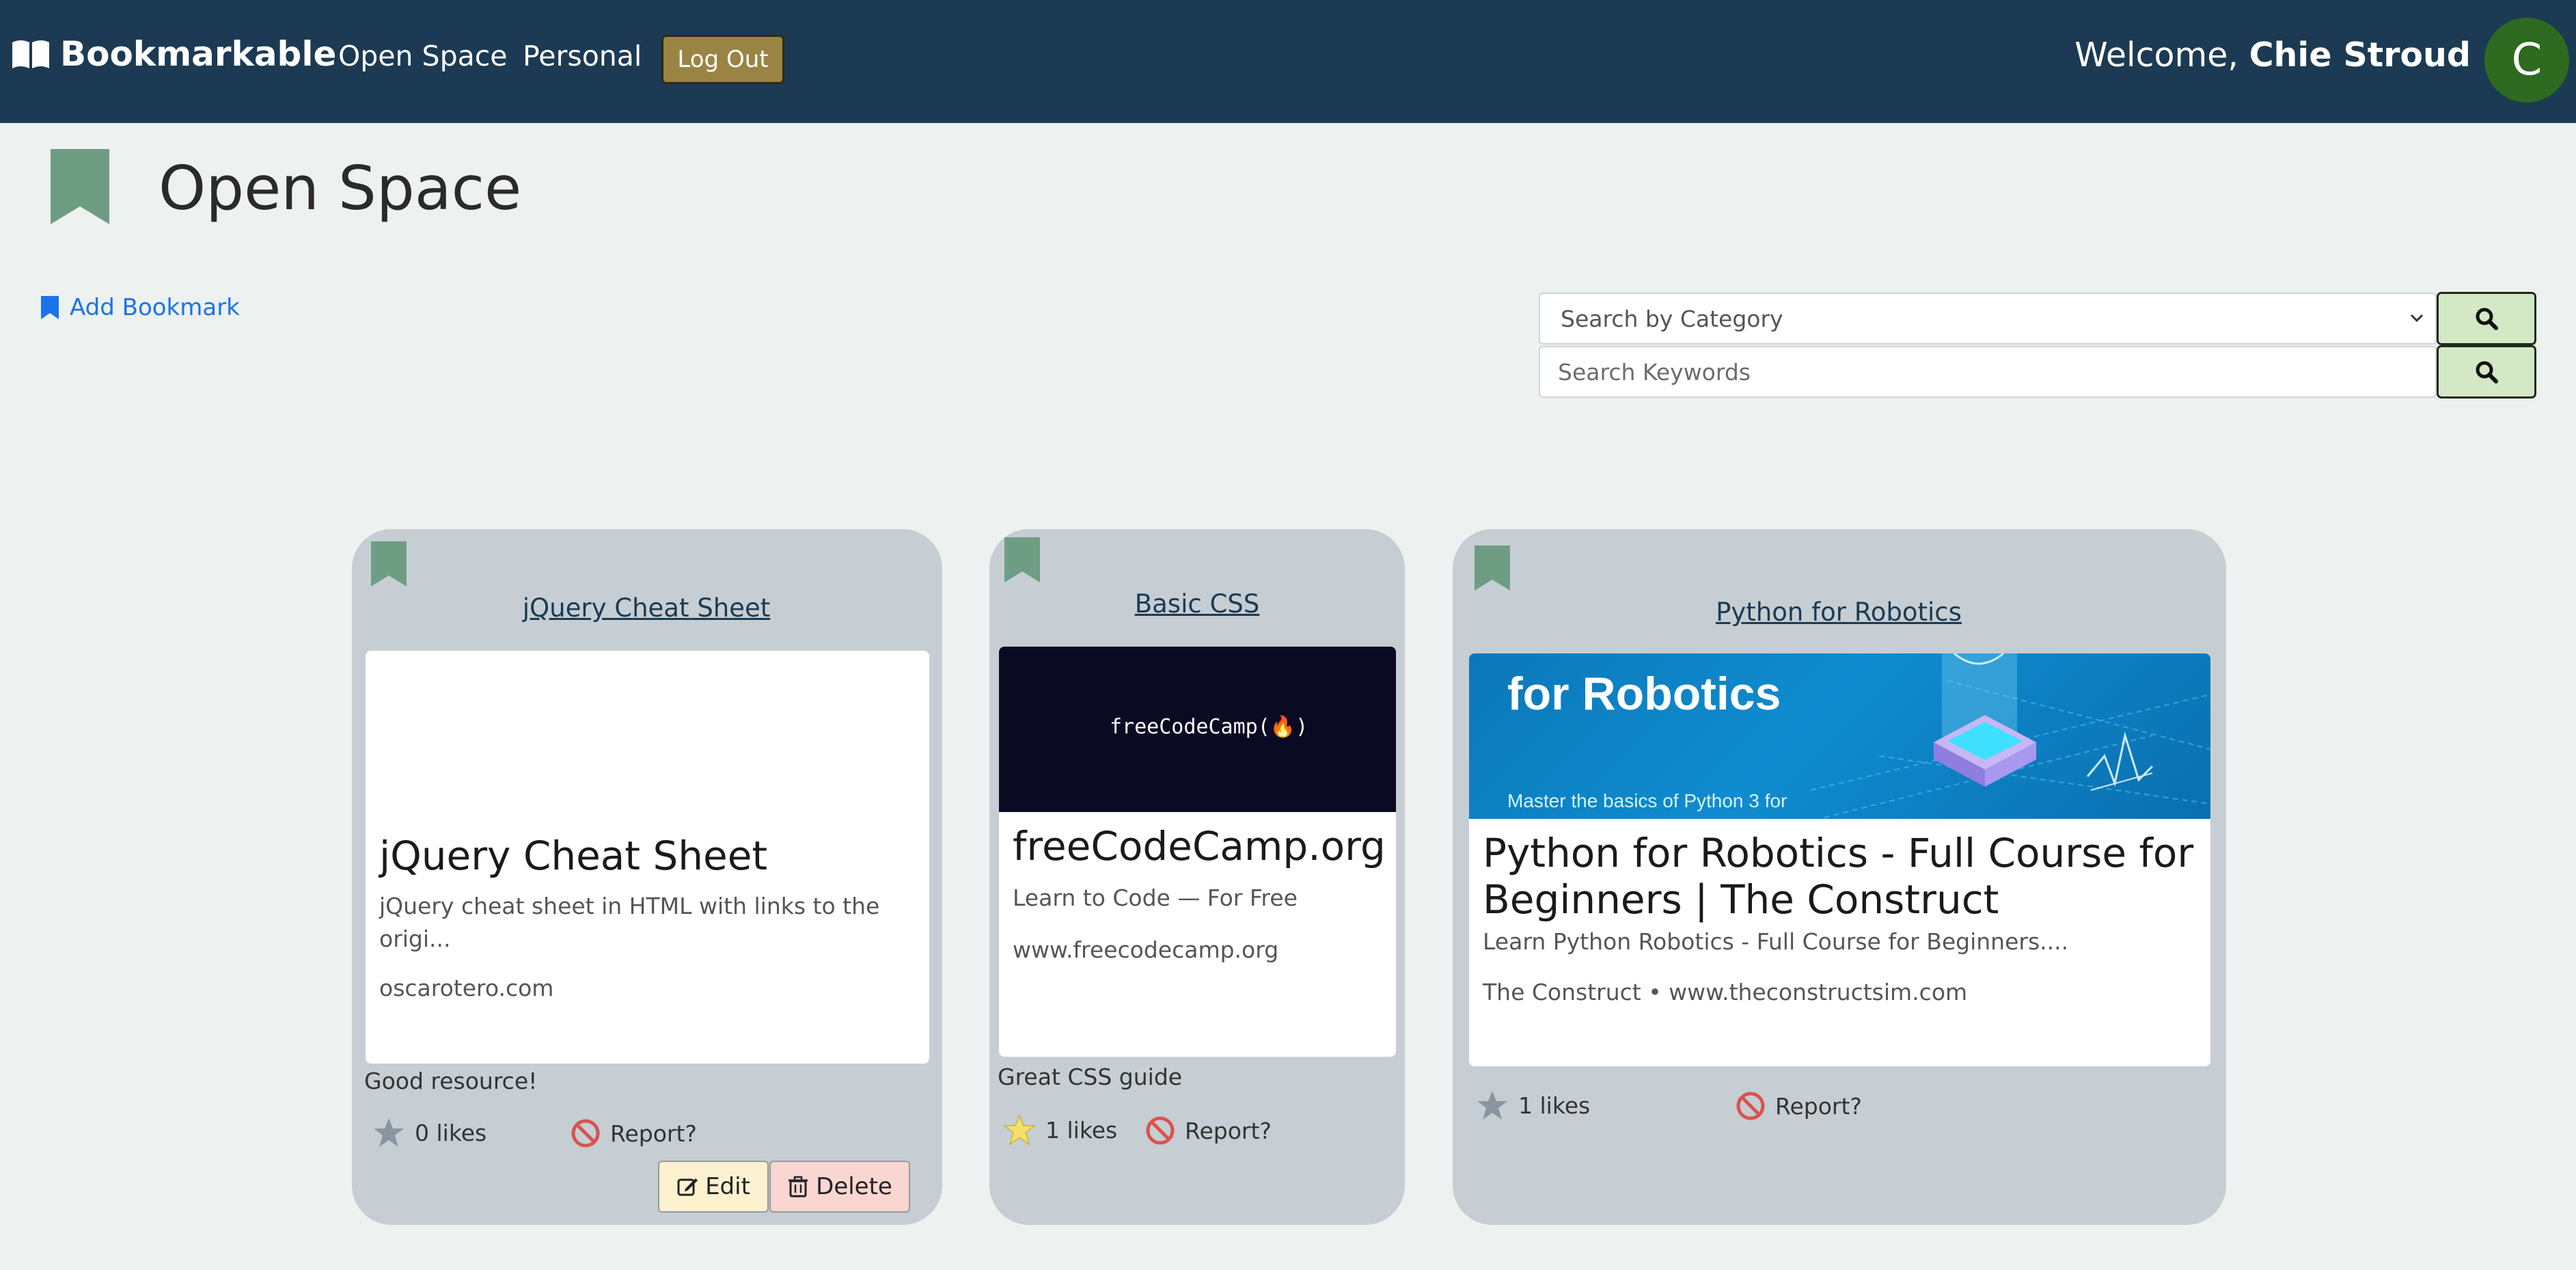 This screenshot has width=2576, height=1270. I want to click on keyword-search-input, so click(1988, 372).